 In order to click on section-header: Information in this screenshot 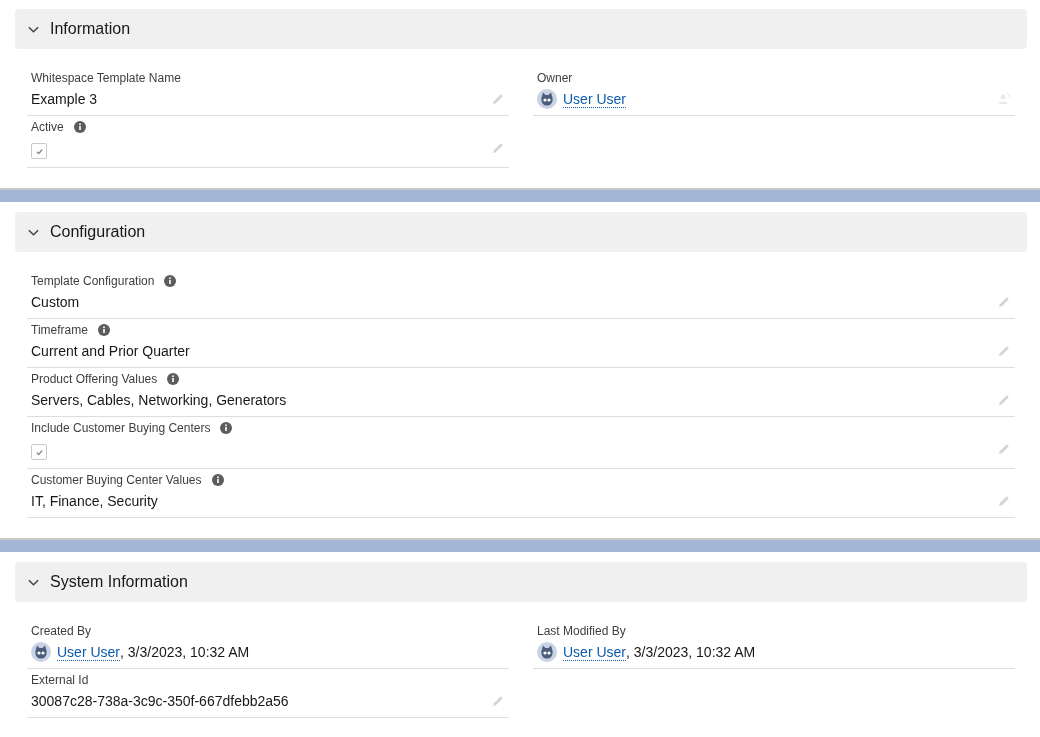, I will do `click(521, 29)`.